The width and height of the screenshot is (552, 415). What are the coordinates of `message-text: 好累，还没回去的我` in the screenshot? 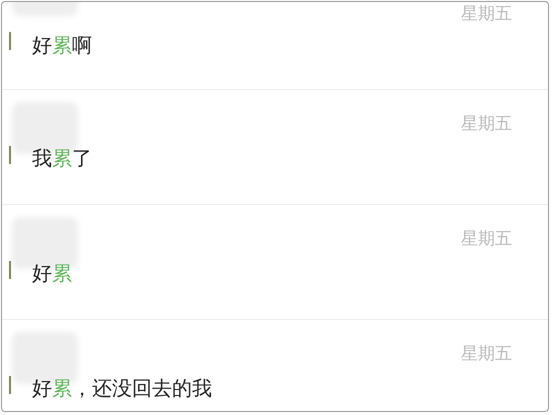 It's located at (122, 388).